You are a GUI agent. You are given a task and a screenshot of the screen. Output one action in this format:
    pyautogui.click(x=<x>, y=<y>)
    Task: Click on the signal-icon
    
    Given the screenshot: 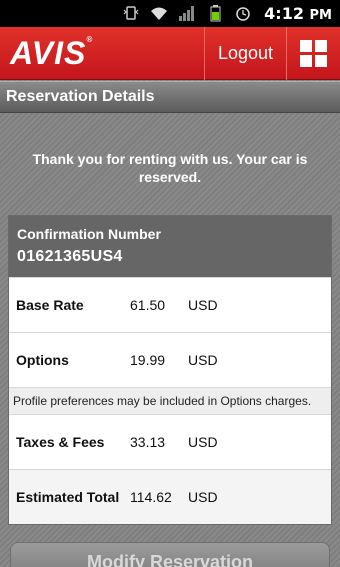 What is the action you would take?
    pyautogui.click(x=186, y=13)
    